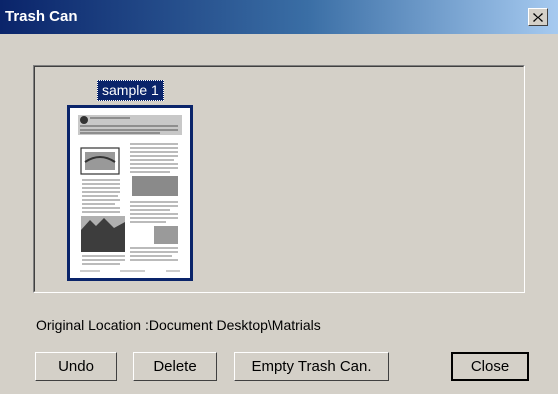 Image resolution: width=558 pixels, height=394 pixels. What do you see at coordinates (130, 90) in the screenshot?
I see `item-label: sample 1` at bounding box center [130, 90].